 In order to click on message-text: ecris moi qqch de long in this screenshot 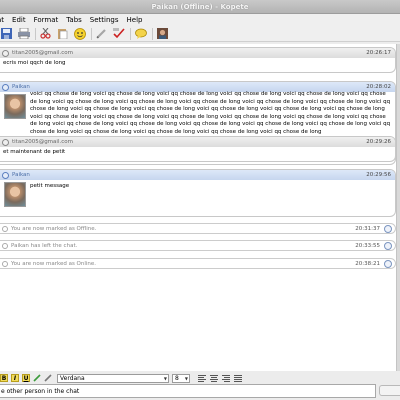, I will do `click(34, 63)`.